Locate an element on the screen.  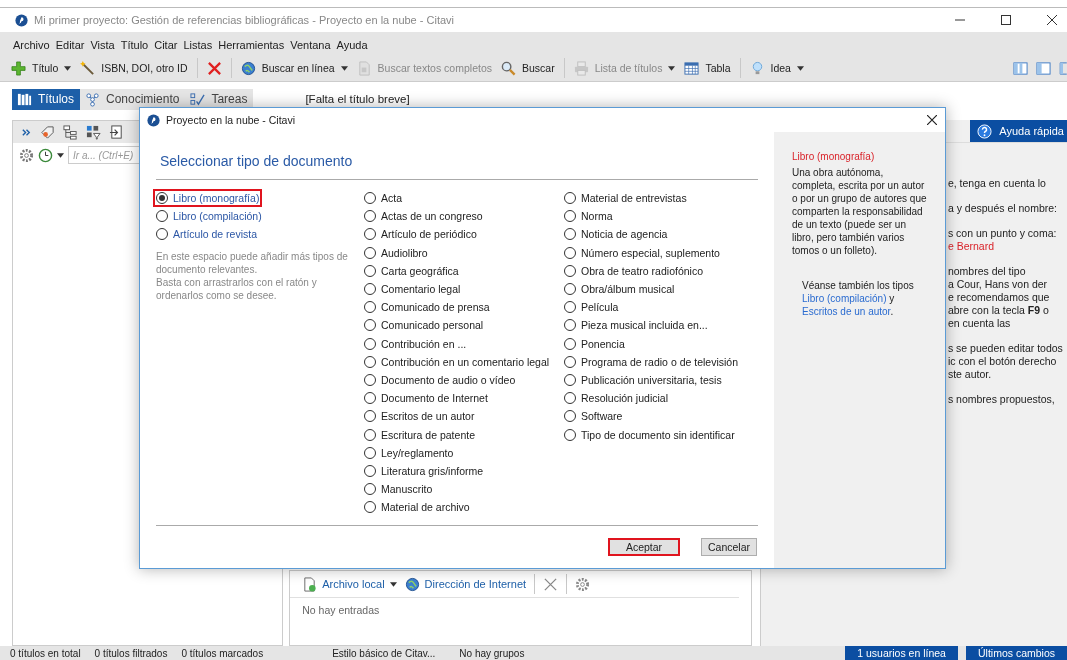
radio-option: Acta is located at coordinates (383, 198).